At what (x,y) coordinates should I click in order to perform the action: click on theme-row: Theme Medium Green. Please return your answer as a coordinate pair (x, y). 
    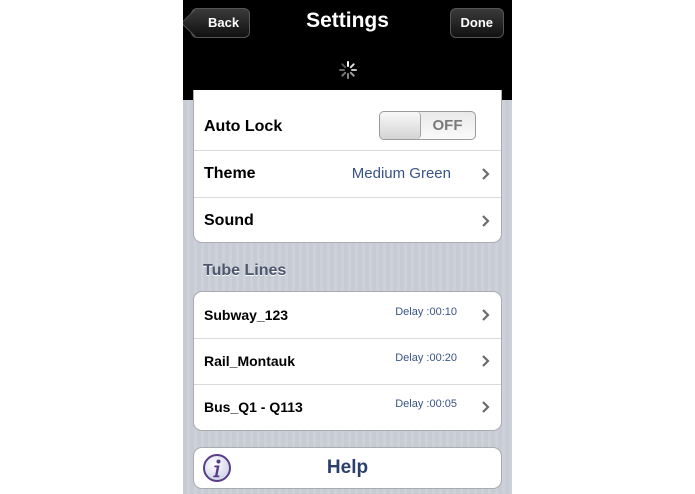
    Looking at the image, I should click on (347, 174).